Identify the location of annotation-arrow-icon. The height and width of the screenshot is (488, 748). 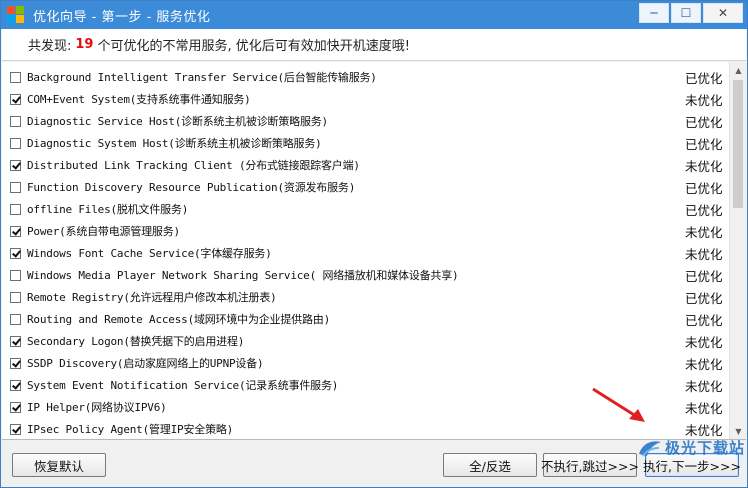
(618, 404).